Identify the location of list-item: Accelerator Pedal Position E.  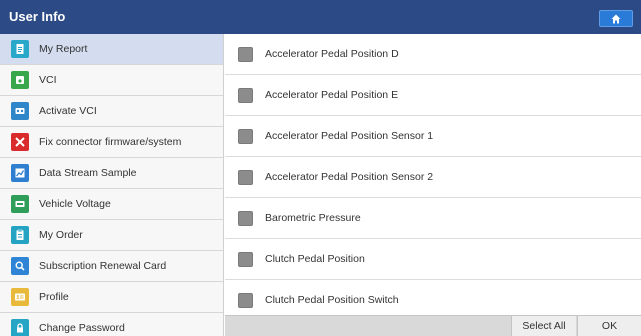
(433, 95).